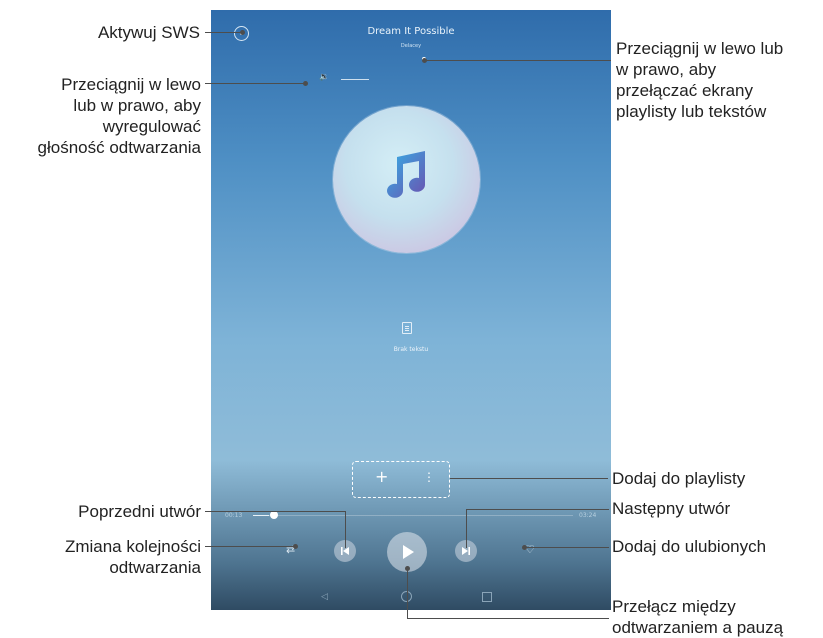 The width and height of the screenshot is (823, 638). Describe the element at coordinates (588, 515) in the screenshot. I see `total-time: 03:24` at that location.